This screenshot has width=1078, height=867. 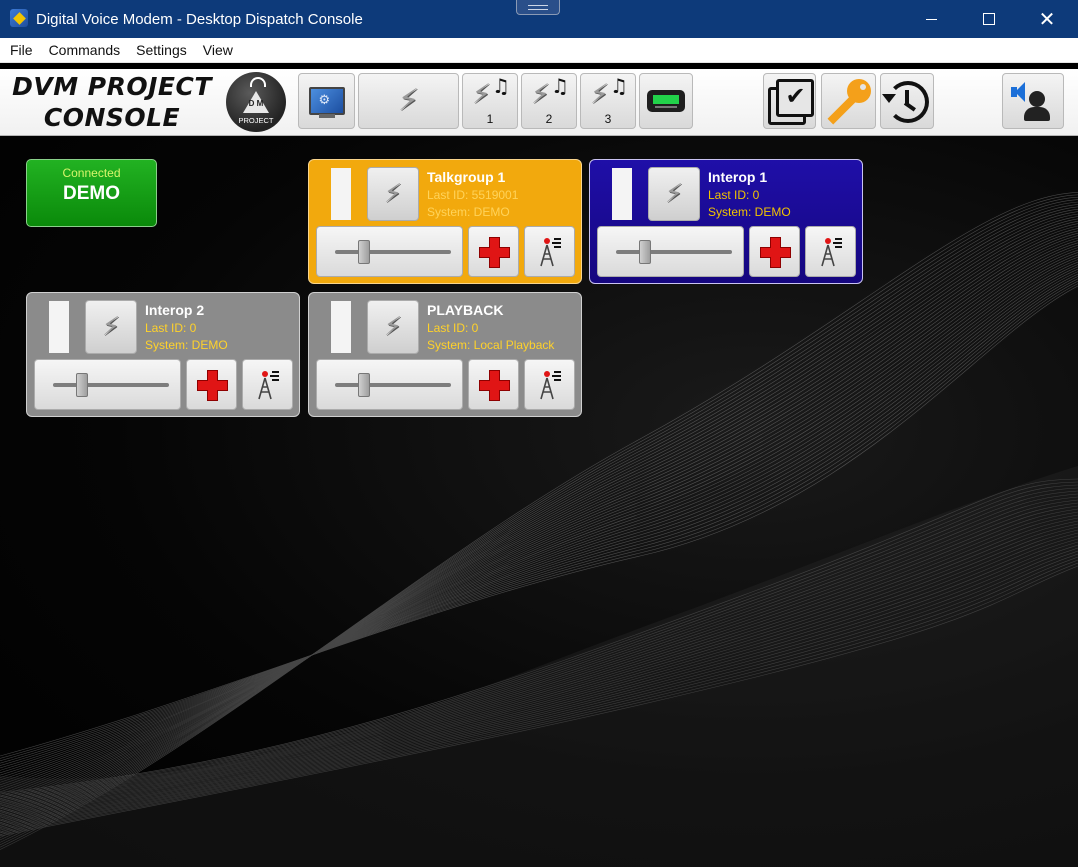 I want to click on menu-file: File, so click(x=20, y=50).